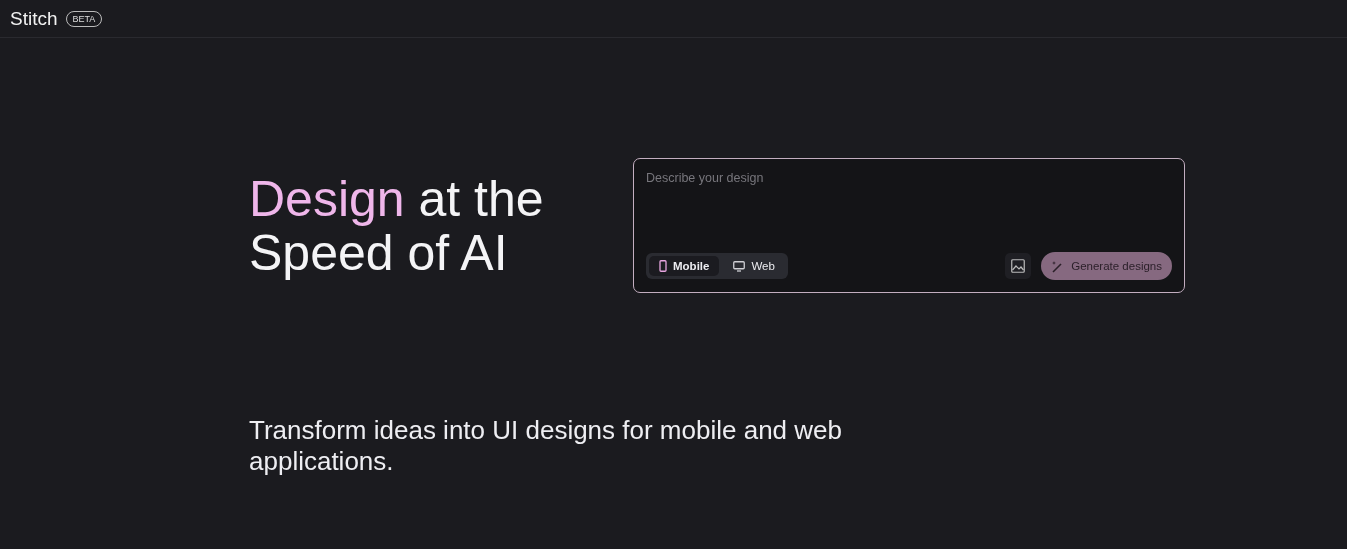 This screenshot has width=1347, height=549. I want to click on phone-icon, so click(663, 266).